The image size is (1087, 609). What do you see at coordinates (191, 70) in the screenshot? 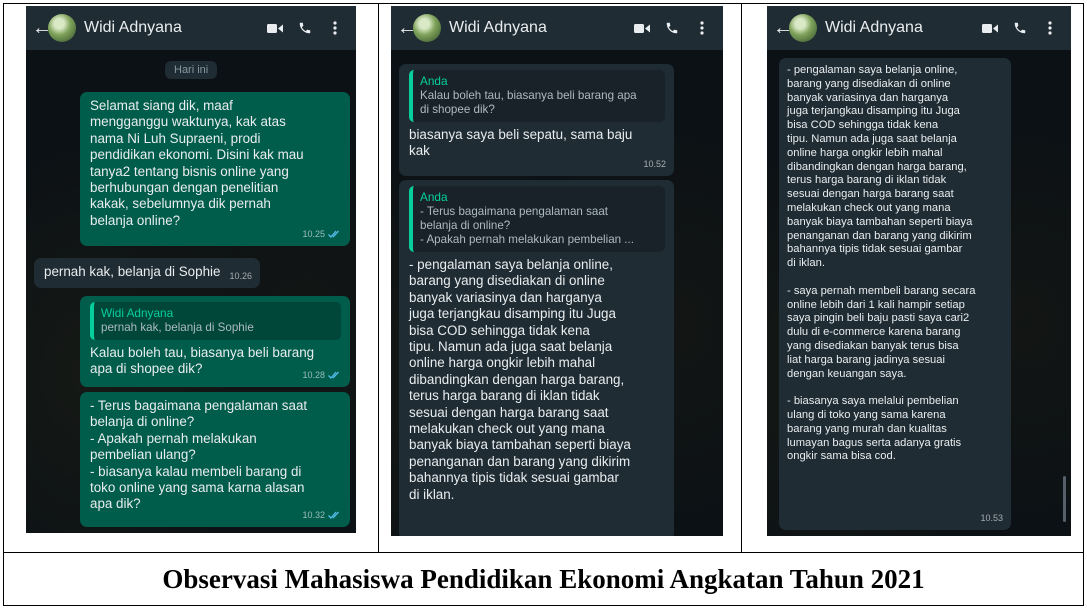
I see `date-chip: Hari ini` at bounding box center [191, 70].